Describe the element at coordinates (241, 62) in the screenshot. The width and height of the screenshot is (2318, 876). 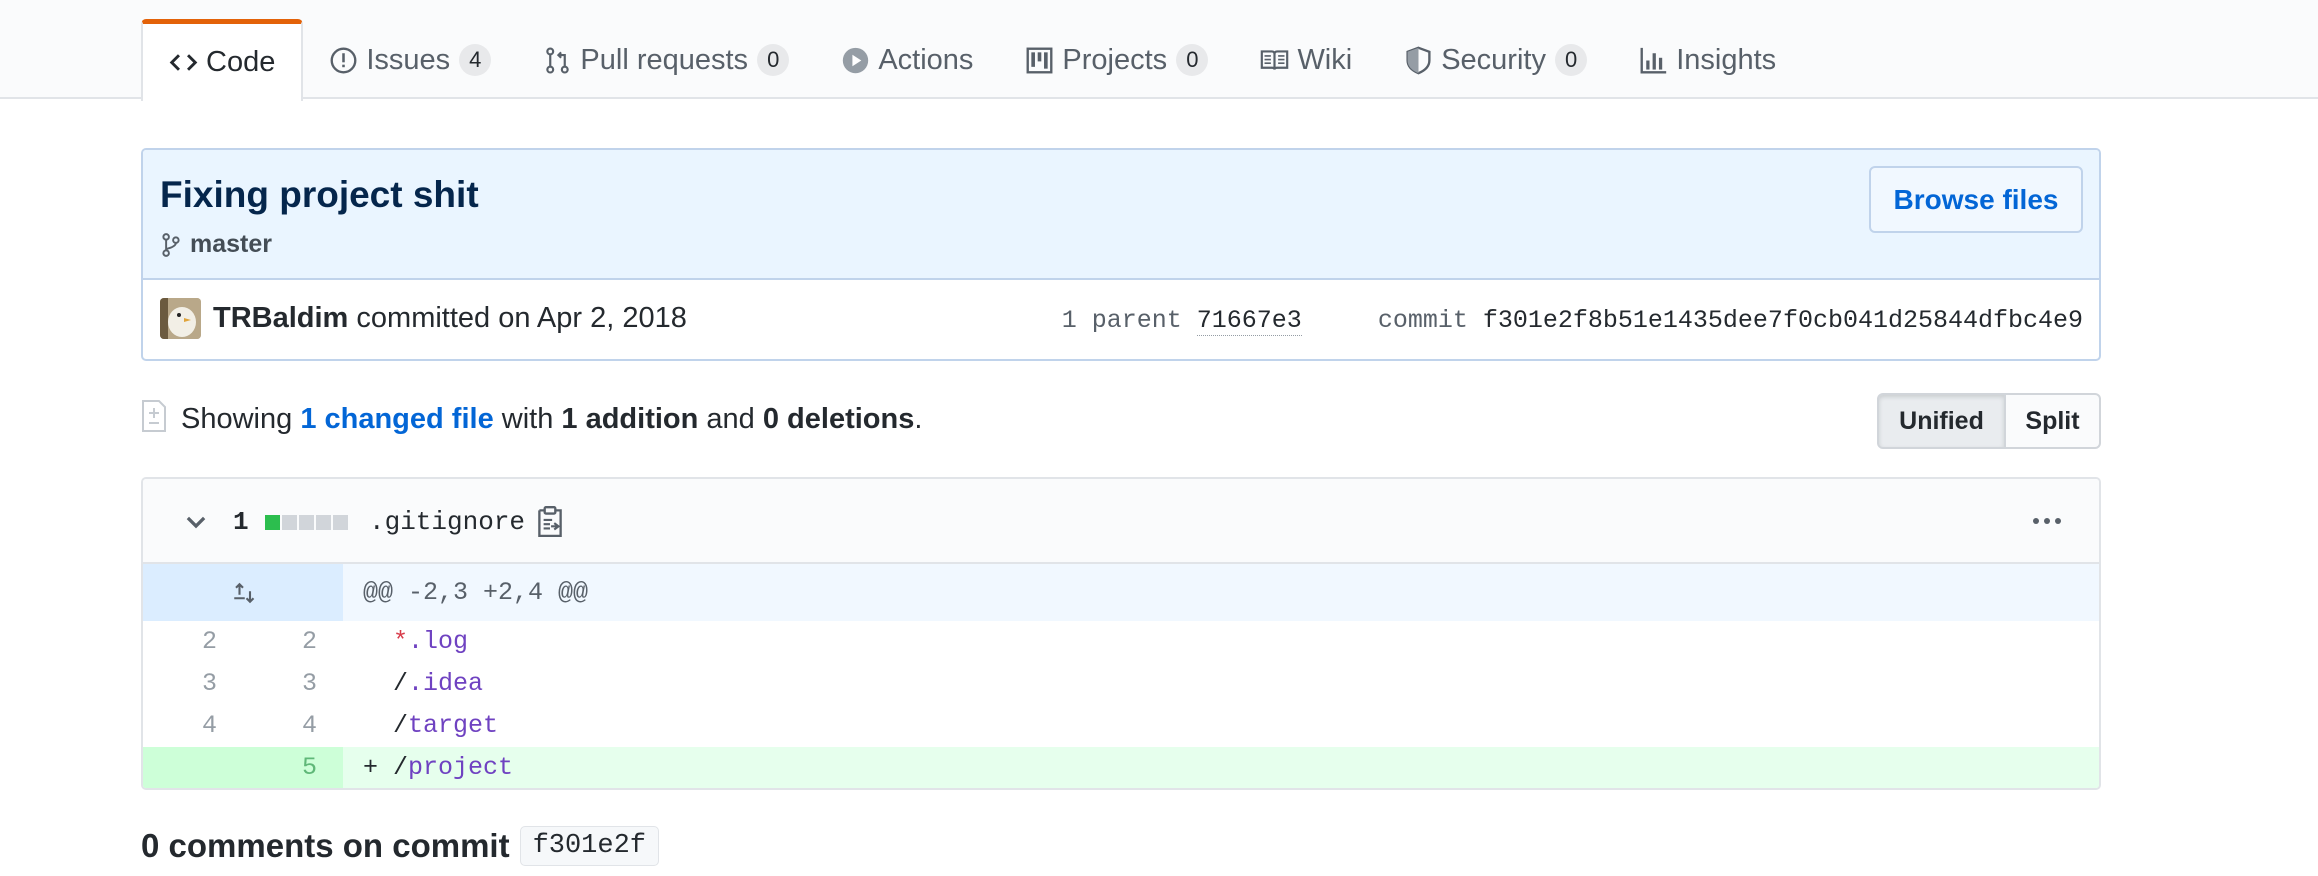
I see `tab-label: Code` at that location.